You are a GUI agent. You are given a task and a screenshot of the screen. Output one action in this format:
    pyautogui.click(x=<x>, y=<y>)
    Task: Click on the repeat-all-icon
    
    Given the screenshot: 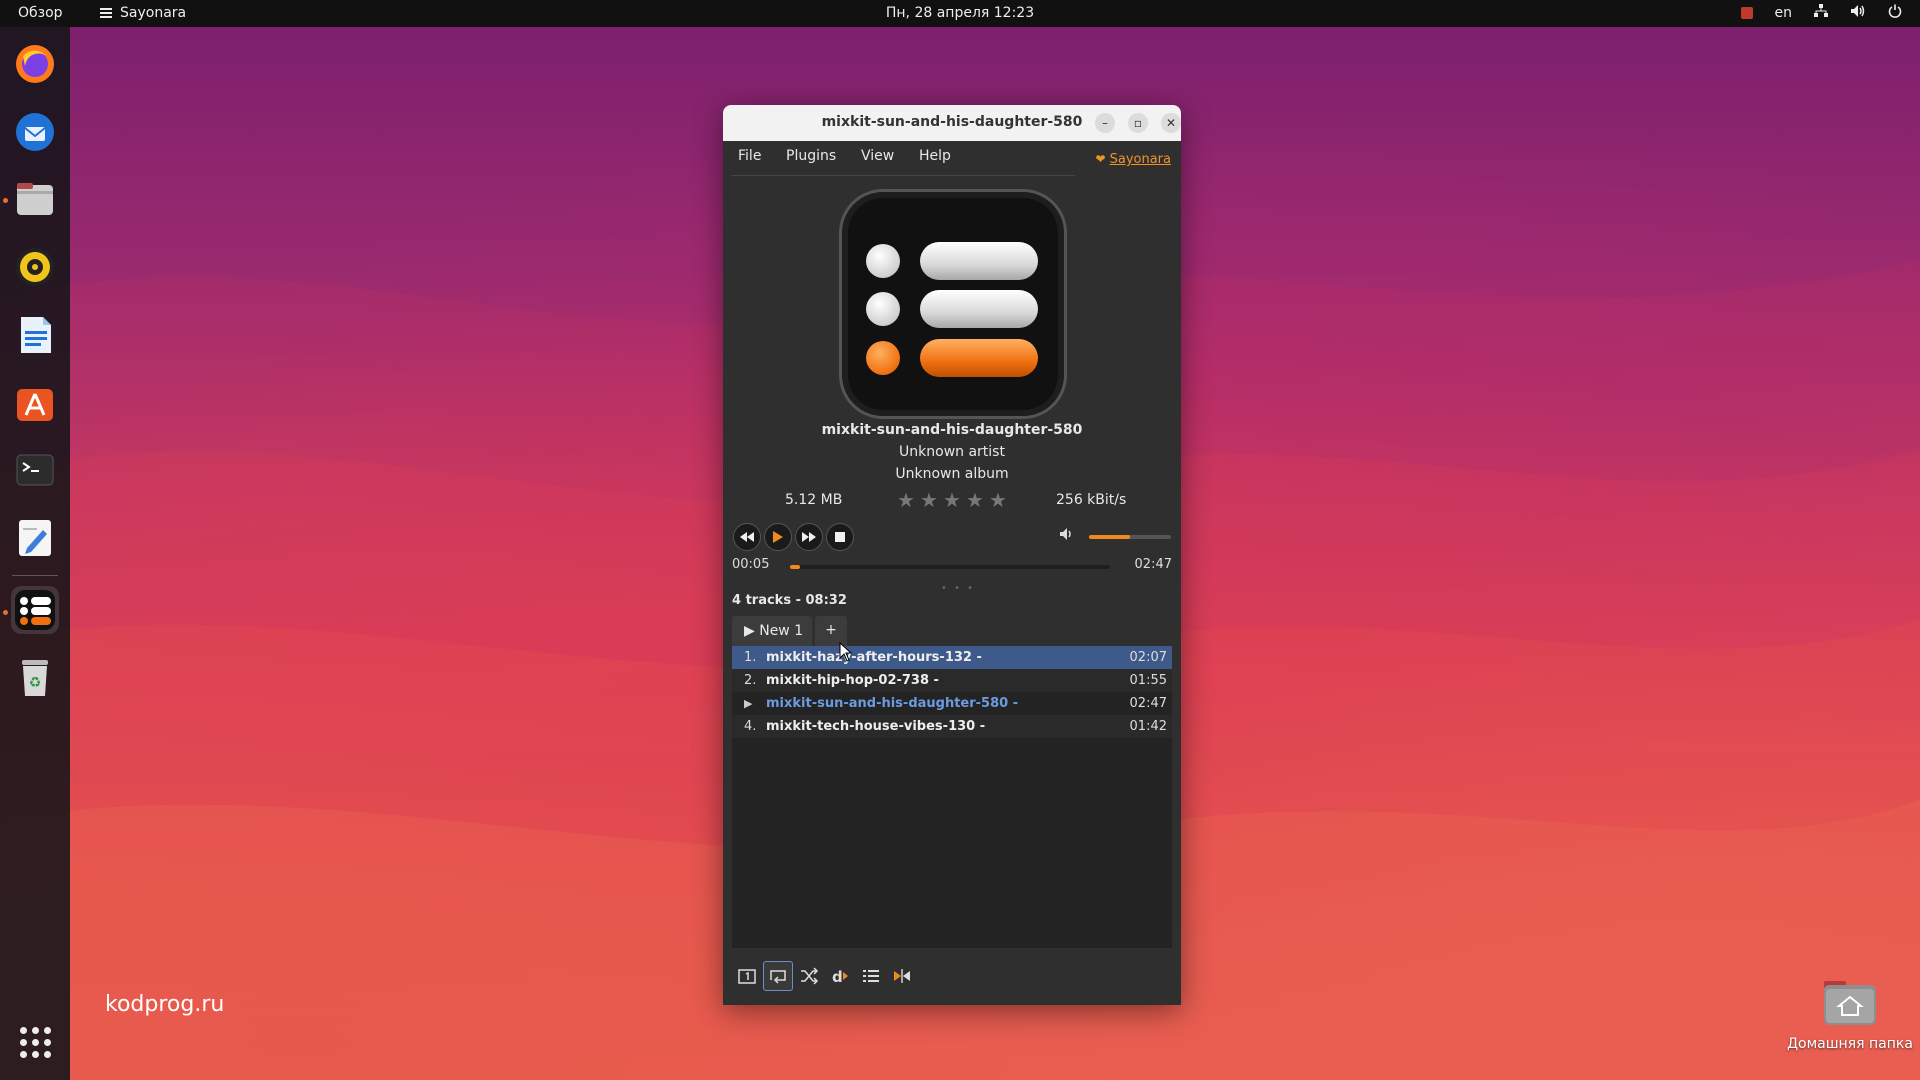 What is the action you would take?
    pyautogui.click(x=778, y=977)
    